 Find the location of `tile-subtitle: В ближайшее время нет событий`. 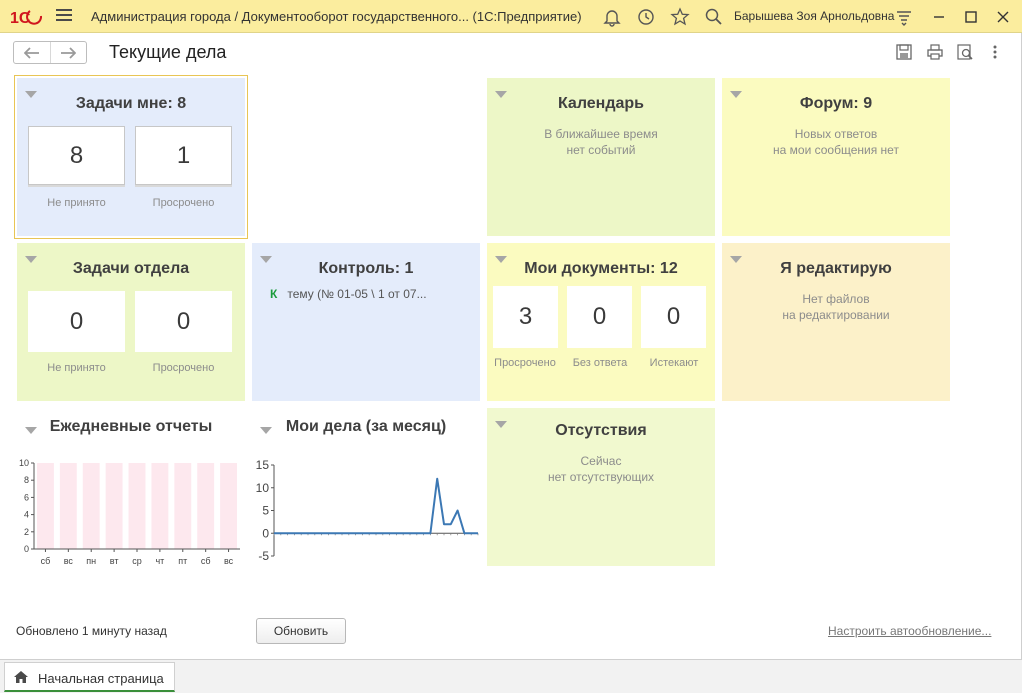

tile-subtitle: В ближайшее время нет событий is located at coordinates (601, 142).